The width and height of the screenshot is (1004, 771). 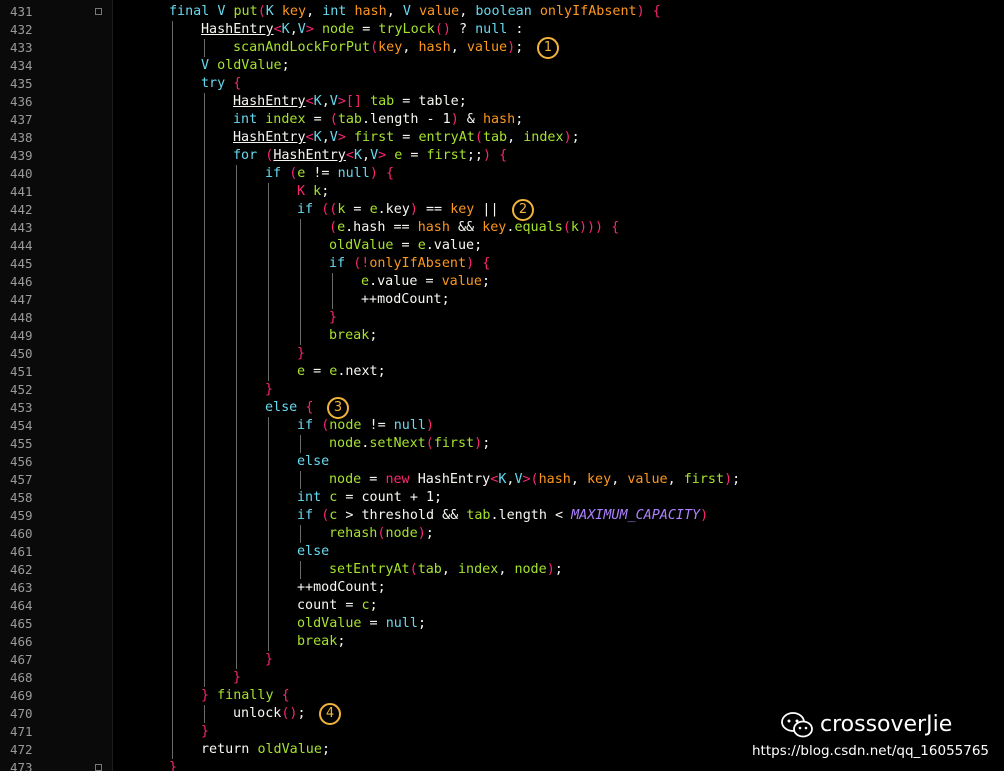 What do you see at coordinates (357, 209) in the screenshot?
I see `code-token: =` at bounding box center [357, 209].